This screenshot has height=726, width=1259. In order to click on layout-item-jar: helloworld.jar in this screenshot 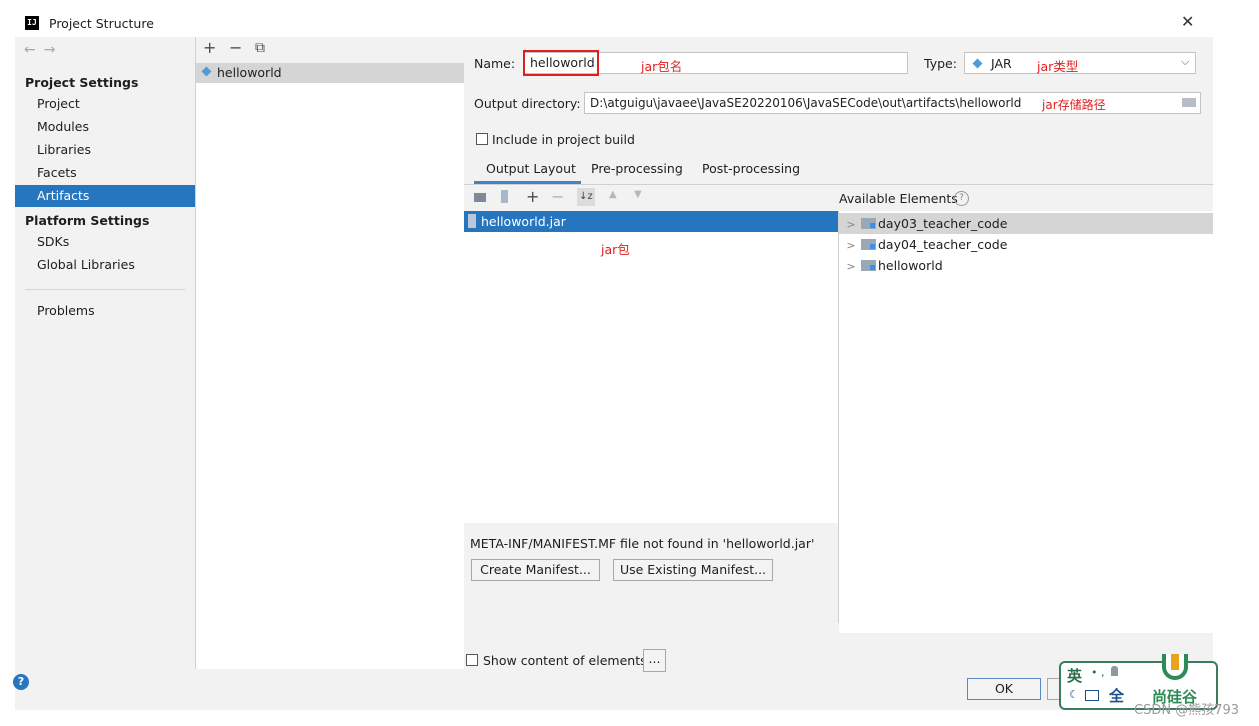, I will do `click(651, 221)`.